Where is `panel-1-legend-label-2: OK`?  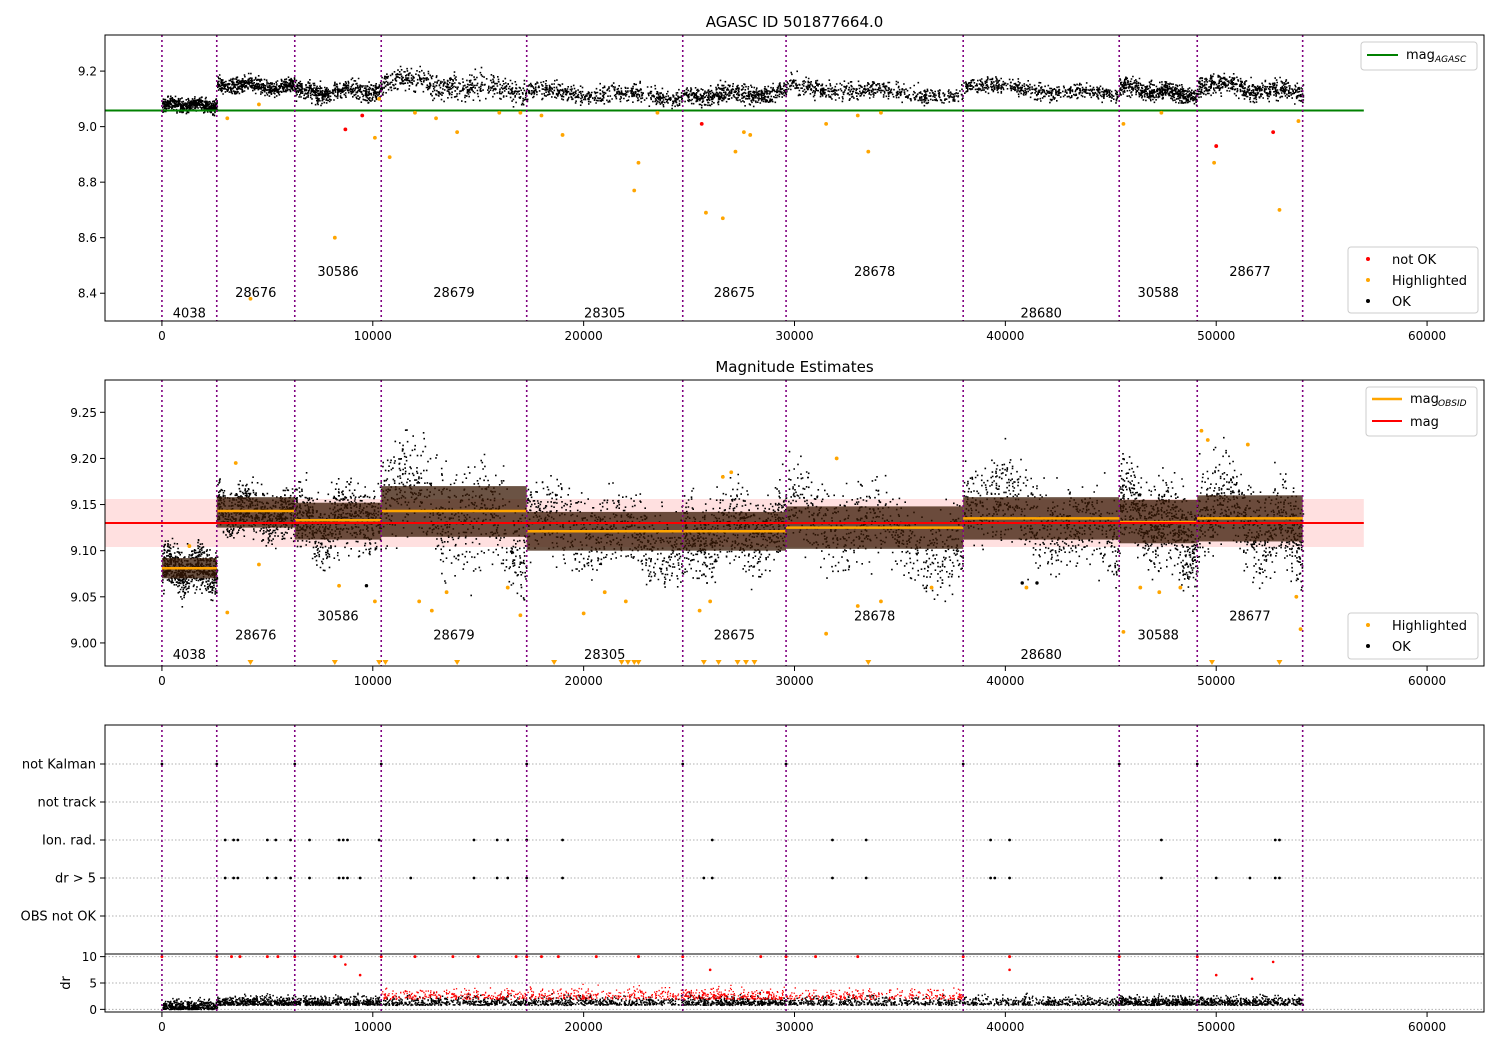
panel-1-legend-label-2: OK is located at coordinates (1401, 302).